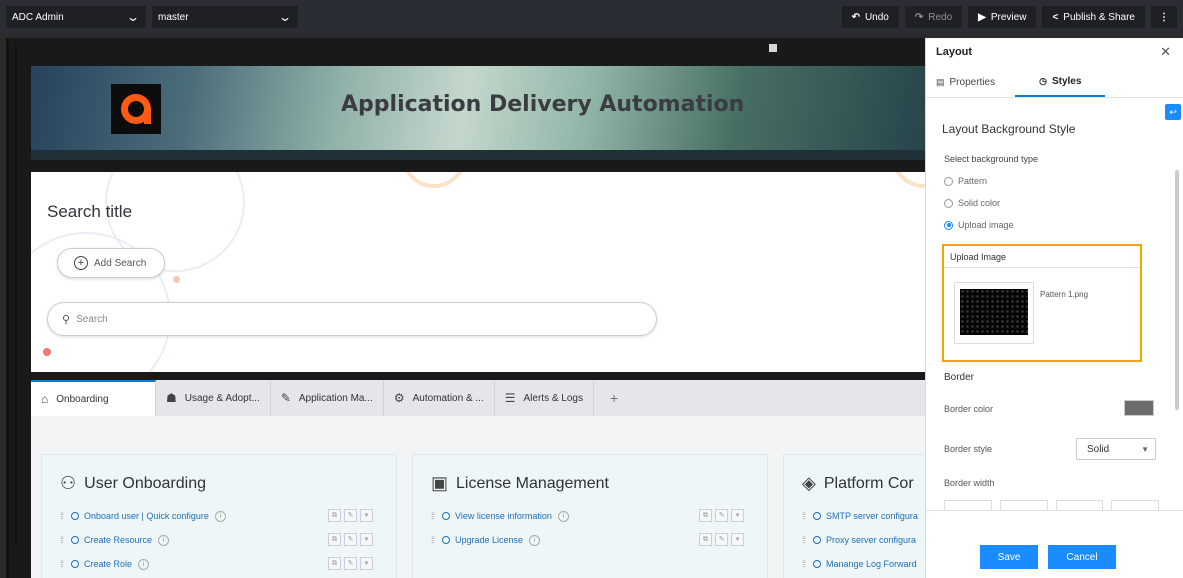 This screenshot has height=578, width=1183. What do you see at coordinates (1173, 112) in the screenshot?
I see `collapse-panel-icon: ↩` at bounding box center [1173, 112].